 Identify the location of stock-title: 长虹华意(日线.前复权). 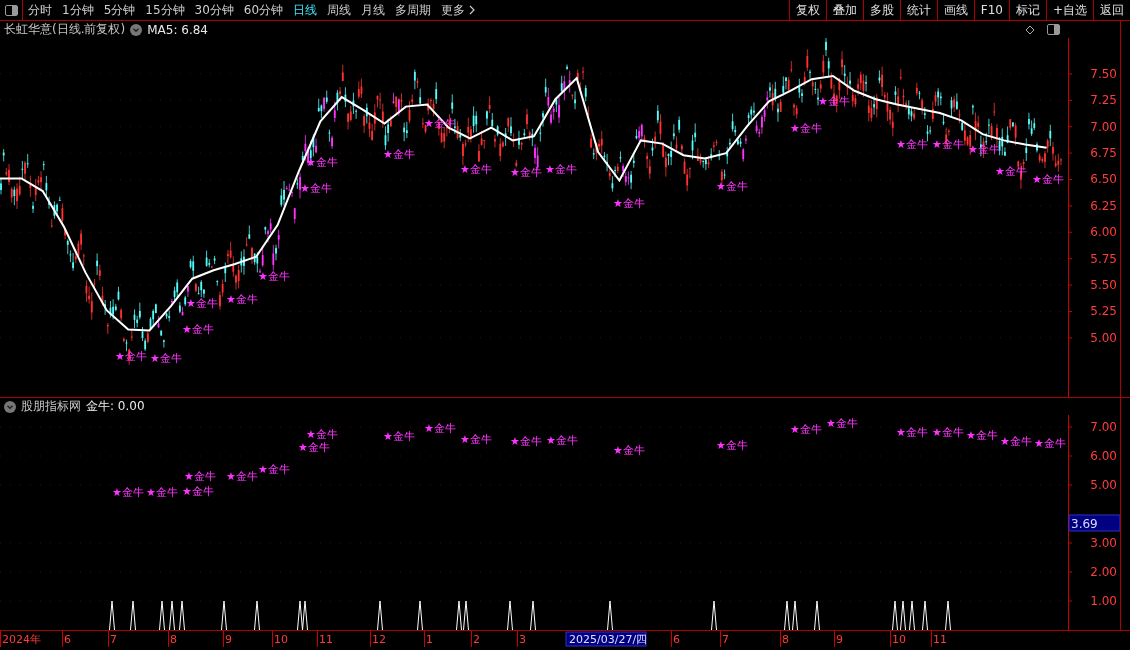
(65, 29).